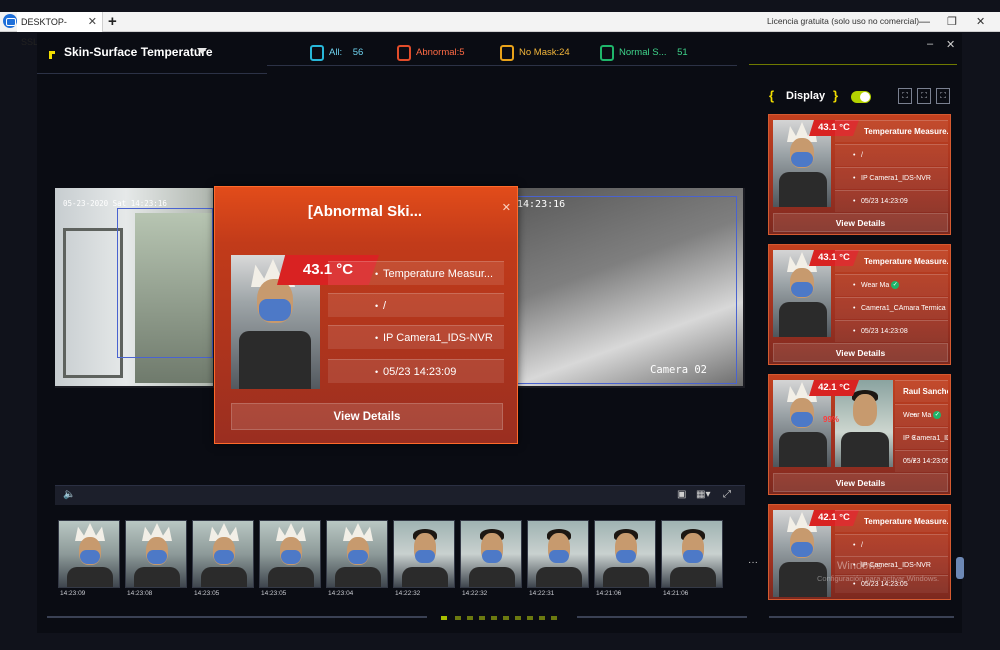 This screenshot has width=1000, height=650. I want to click on remote-minimize-button: —, so click(924, 22).